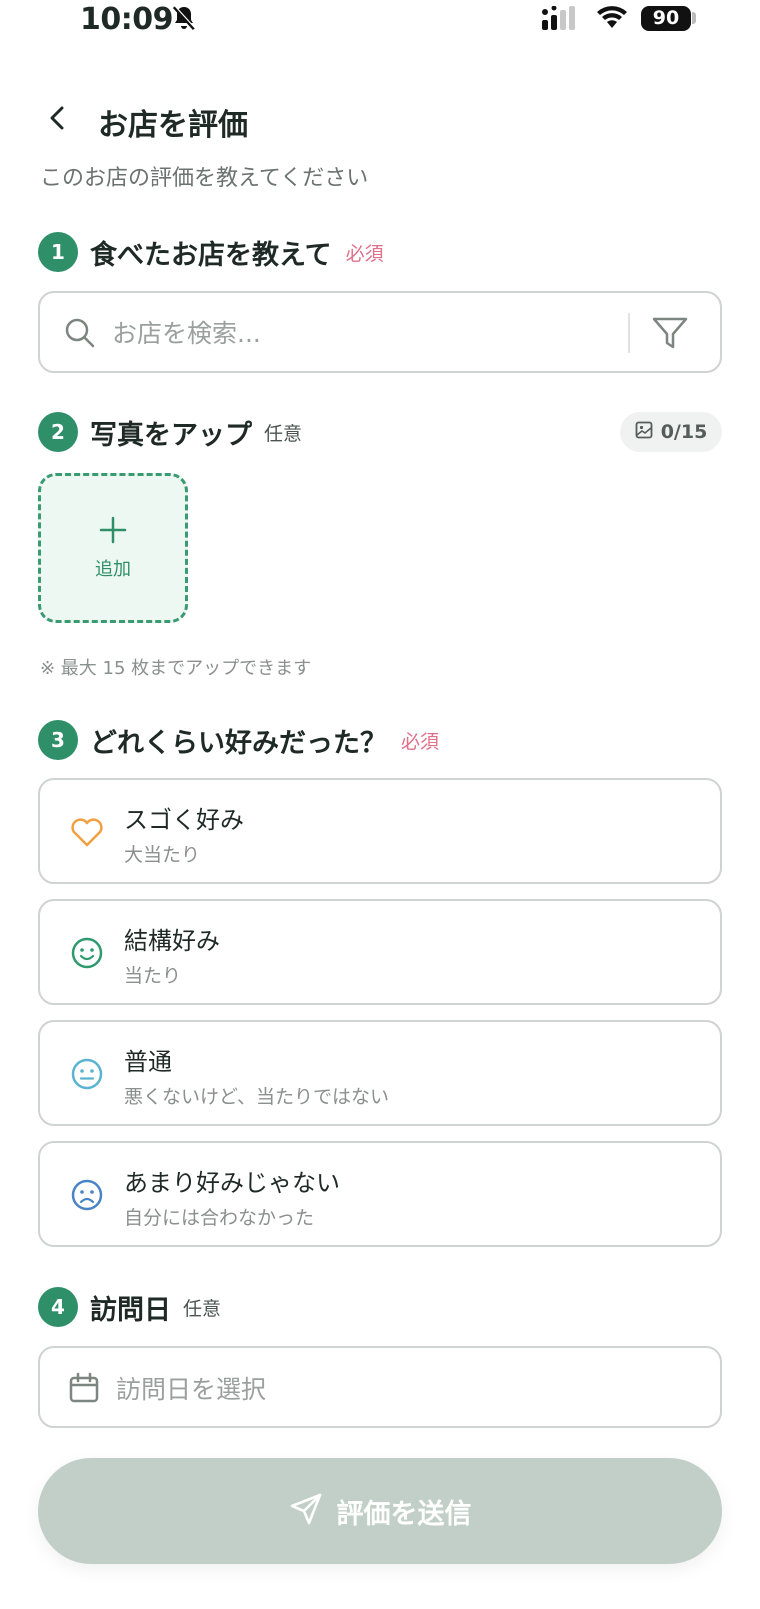 The image size is (760, 1609). Describe the element at coordinates (191, 1389) in the screenshot. I see `visit-date-placeholder: 訪問日を選択` at that location.